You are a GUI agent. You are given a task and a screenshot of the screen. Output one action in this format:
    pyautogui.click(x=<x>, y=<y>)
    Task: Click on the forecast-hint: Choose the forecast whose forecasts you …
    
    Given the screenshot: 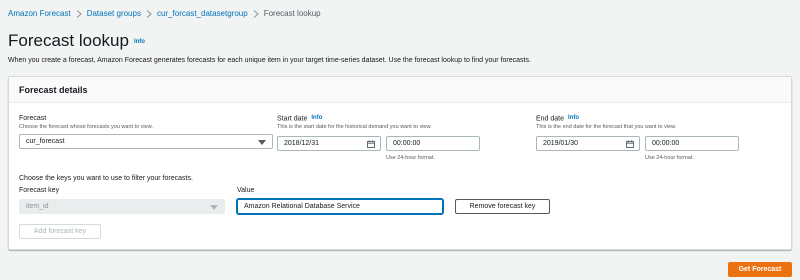 What is the action you would take?
    pyautogui.click(x=86, y=127)
    